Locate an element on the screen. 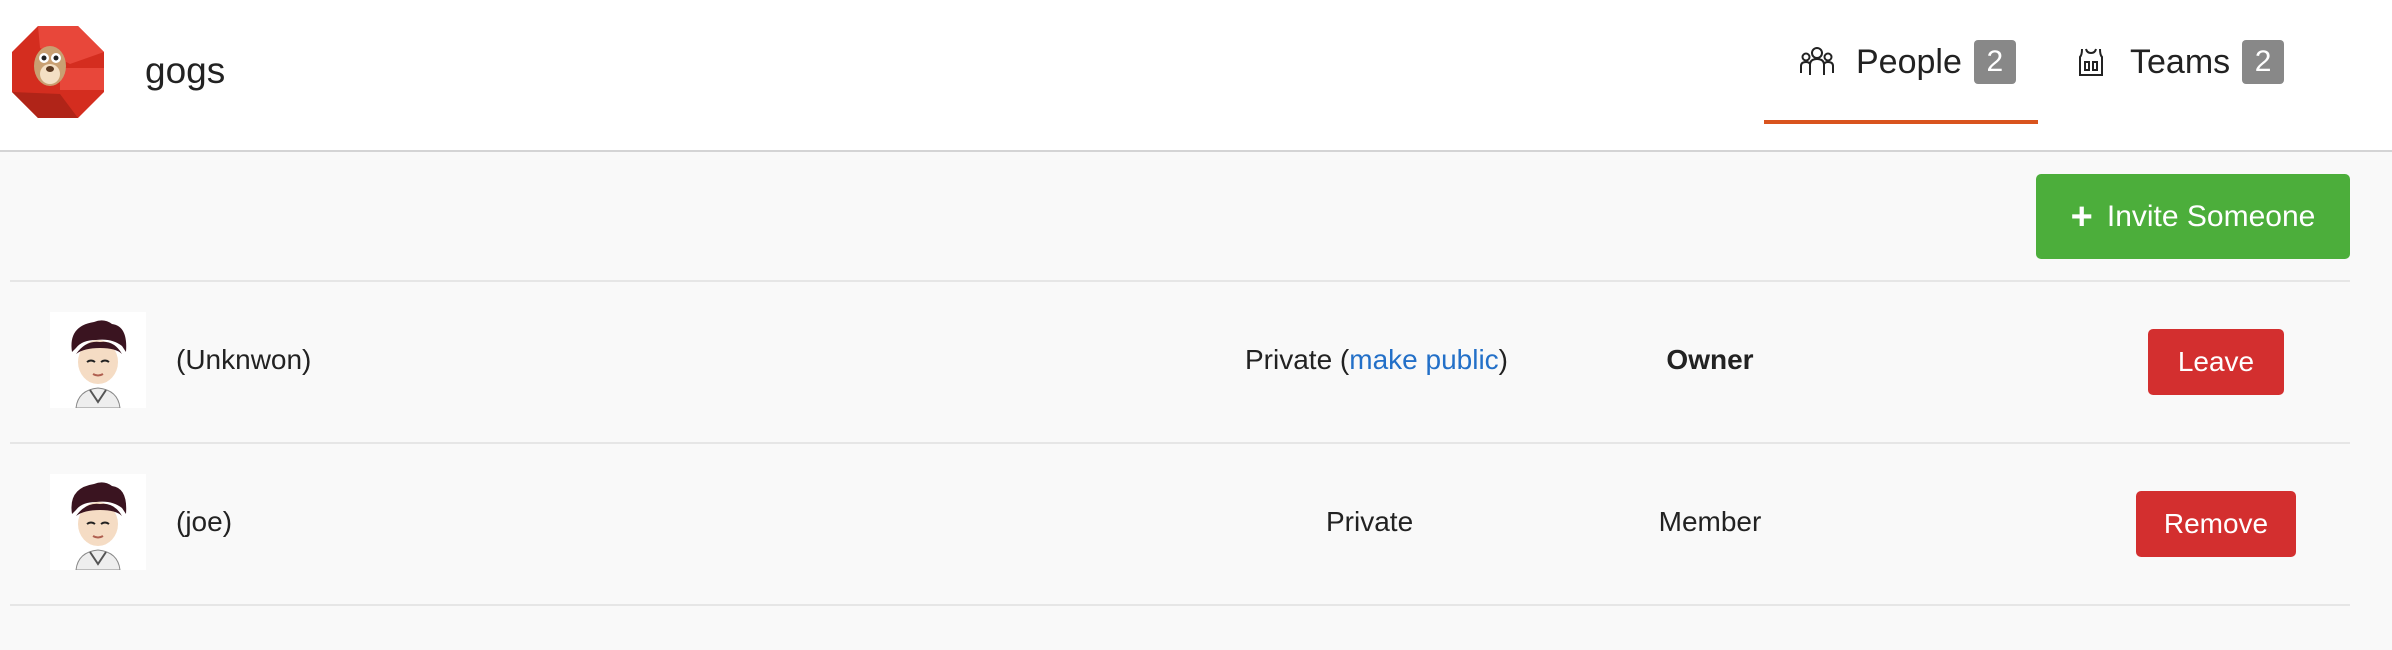 The width and height of the screenshot is (2392, 650). member-role: Owner is located at coordinates (1710, 359).